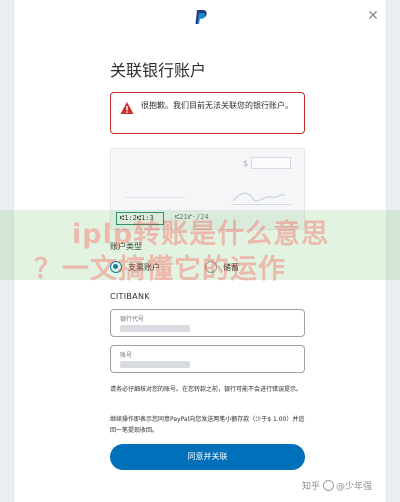  Describe the element at coordinates (155, 328) in the screenshot. I see `routing-number-value-blurred` at that location.